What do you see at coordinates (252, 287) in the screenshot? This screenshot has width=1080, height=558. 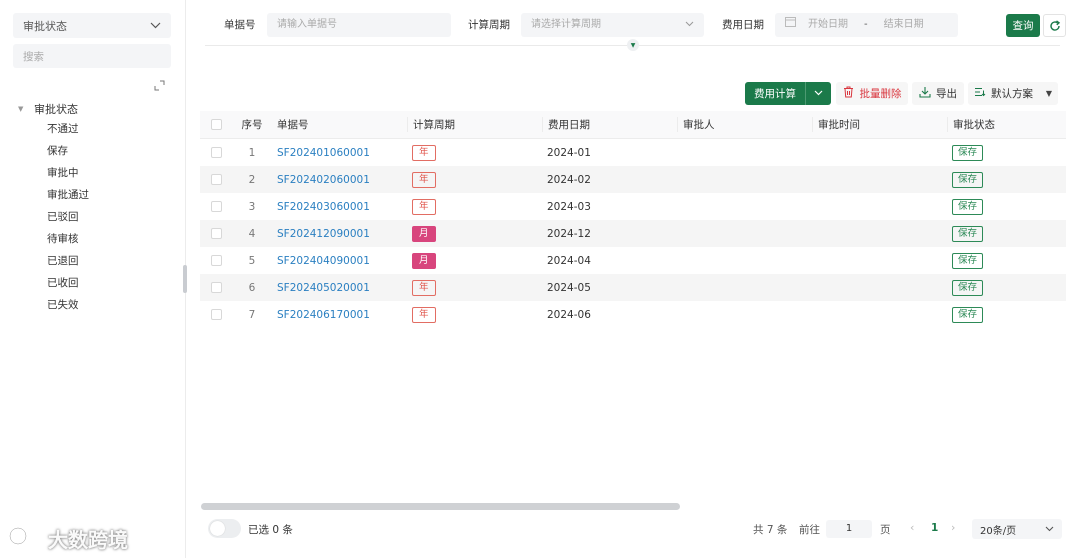 I see `row-index: 6` at bounding box center [252, 287].